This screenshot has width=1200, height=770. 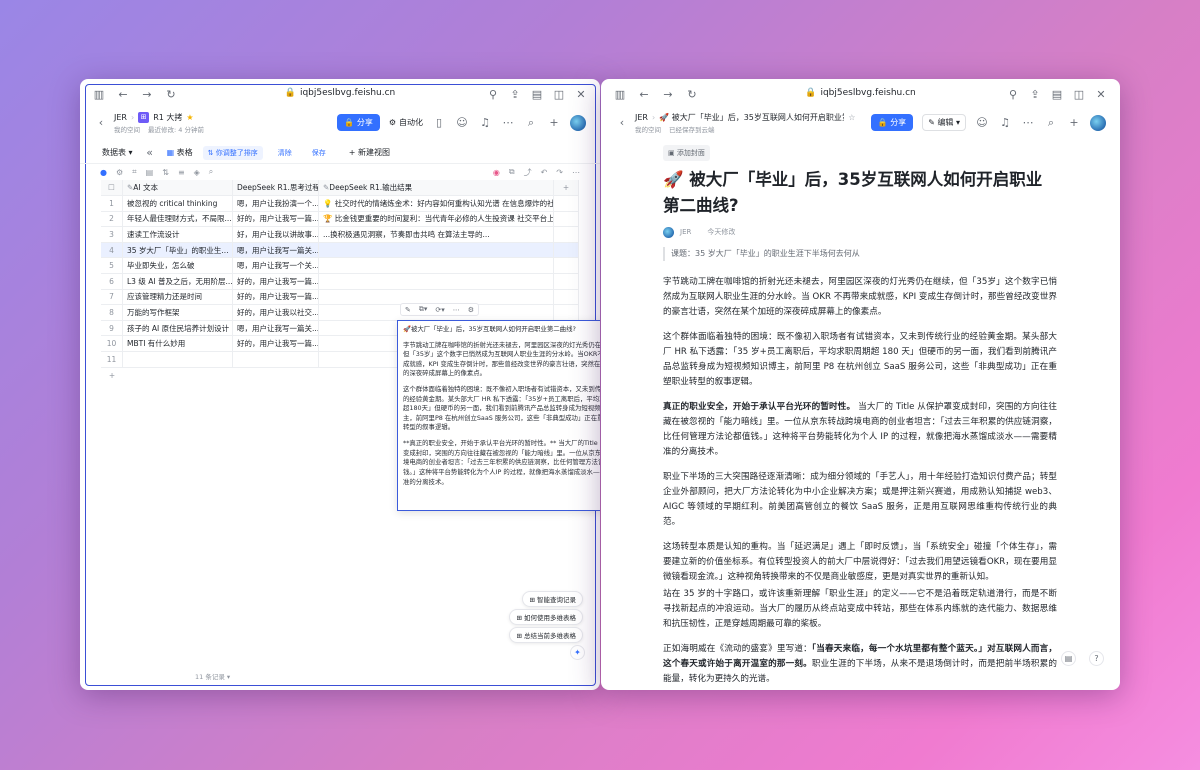 I want to click on column-header-ai-text: ✎ AI 文本, so click(x=178, y=187).